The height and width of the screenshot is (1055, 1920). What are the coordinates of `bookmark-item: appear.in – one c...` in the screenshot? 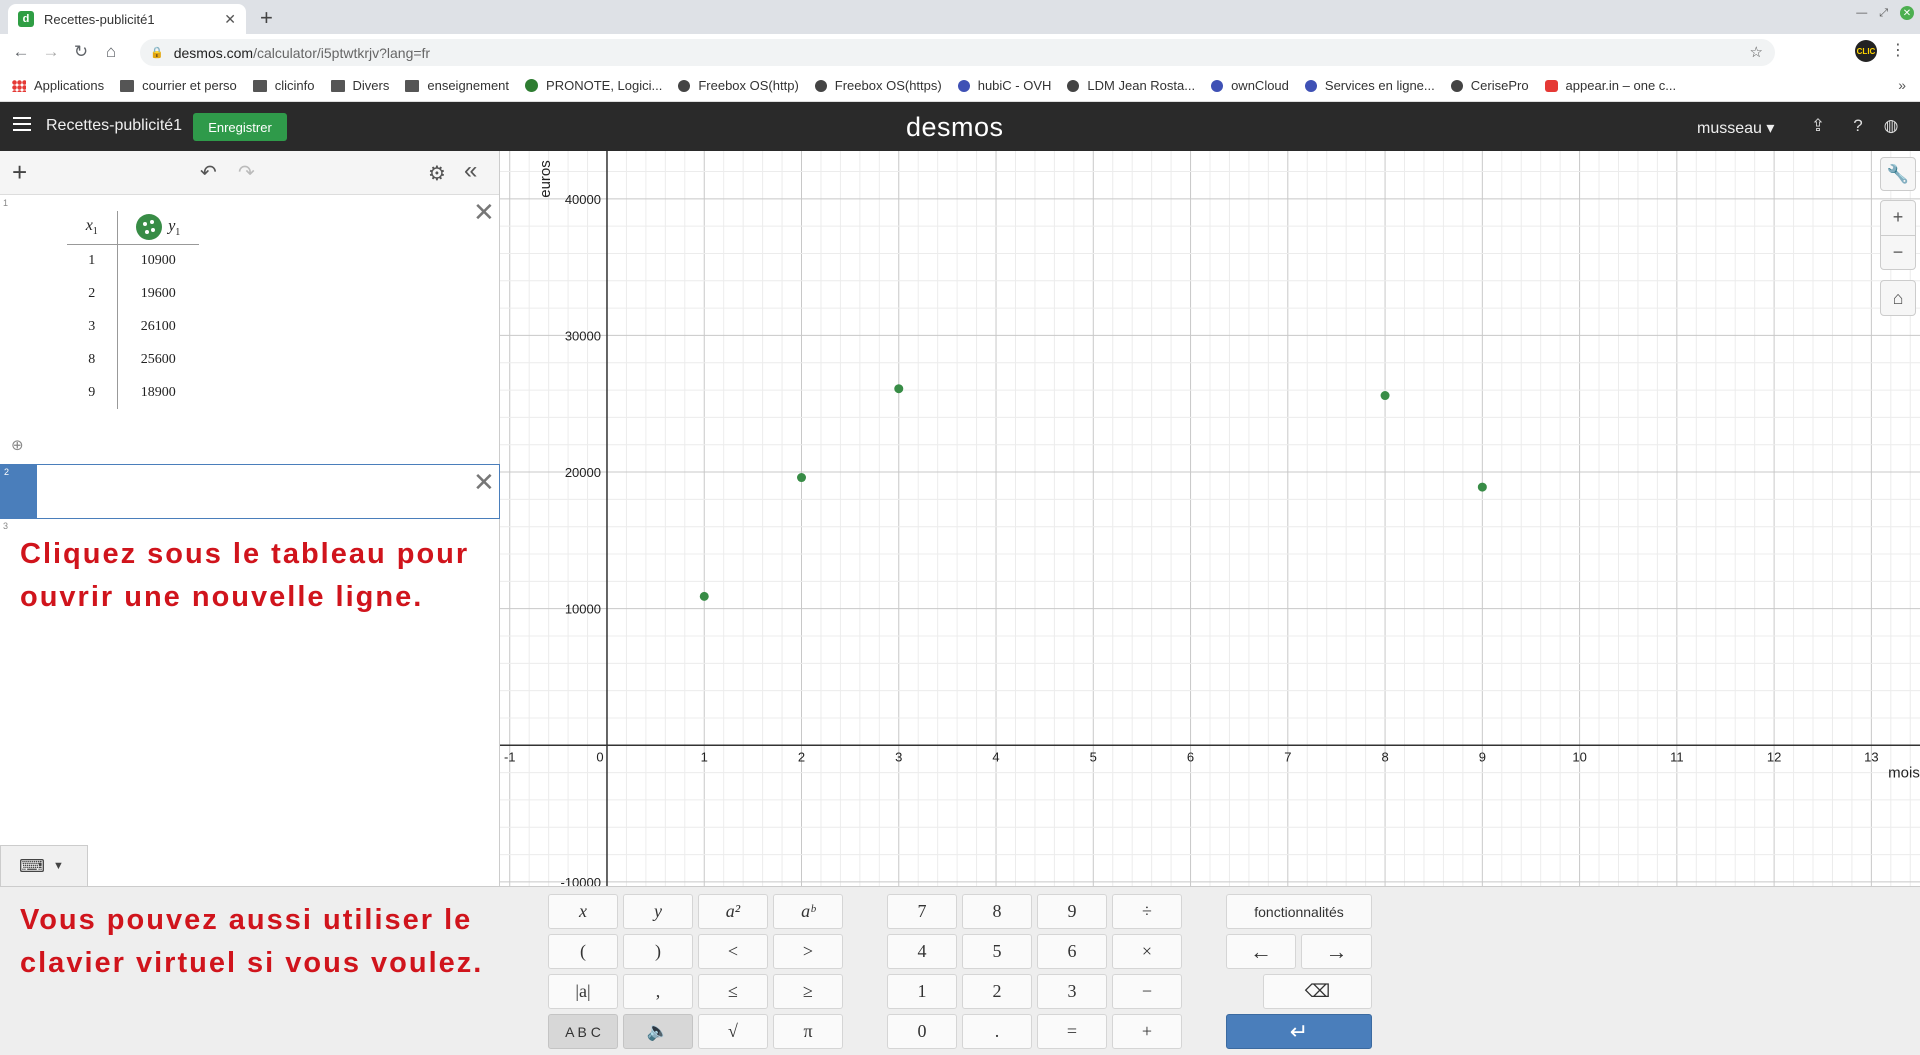 It's located at (1610, 85).